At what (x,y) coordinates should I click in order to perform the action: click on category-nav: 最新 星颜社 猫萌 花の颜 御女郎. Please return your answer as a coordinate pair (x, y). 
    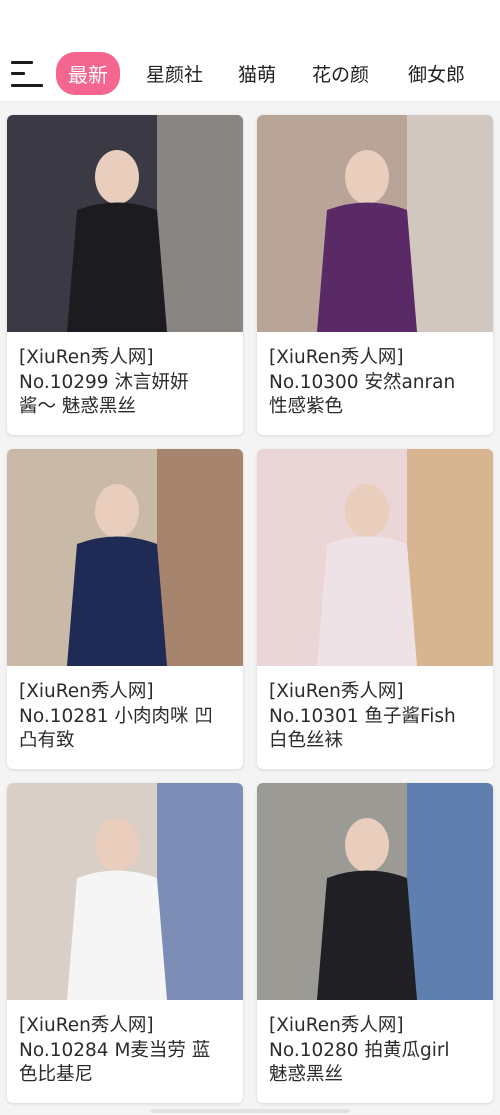
    Looking at the image, I should click on (250, 74).